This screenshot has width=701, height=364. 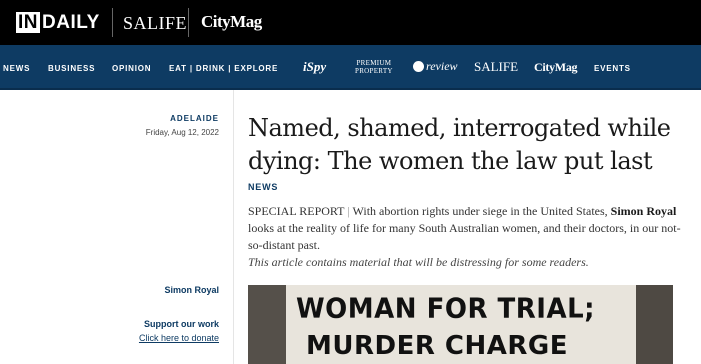 What do you see at coordinates (155, 23) in the screenshot?
I see `salife-logo: SALIFE` at bounding box center [155, 23].